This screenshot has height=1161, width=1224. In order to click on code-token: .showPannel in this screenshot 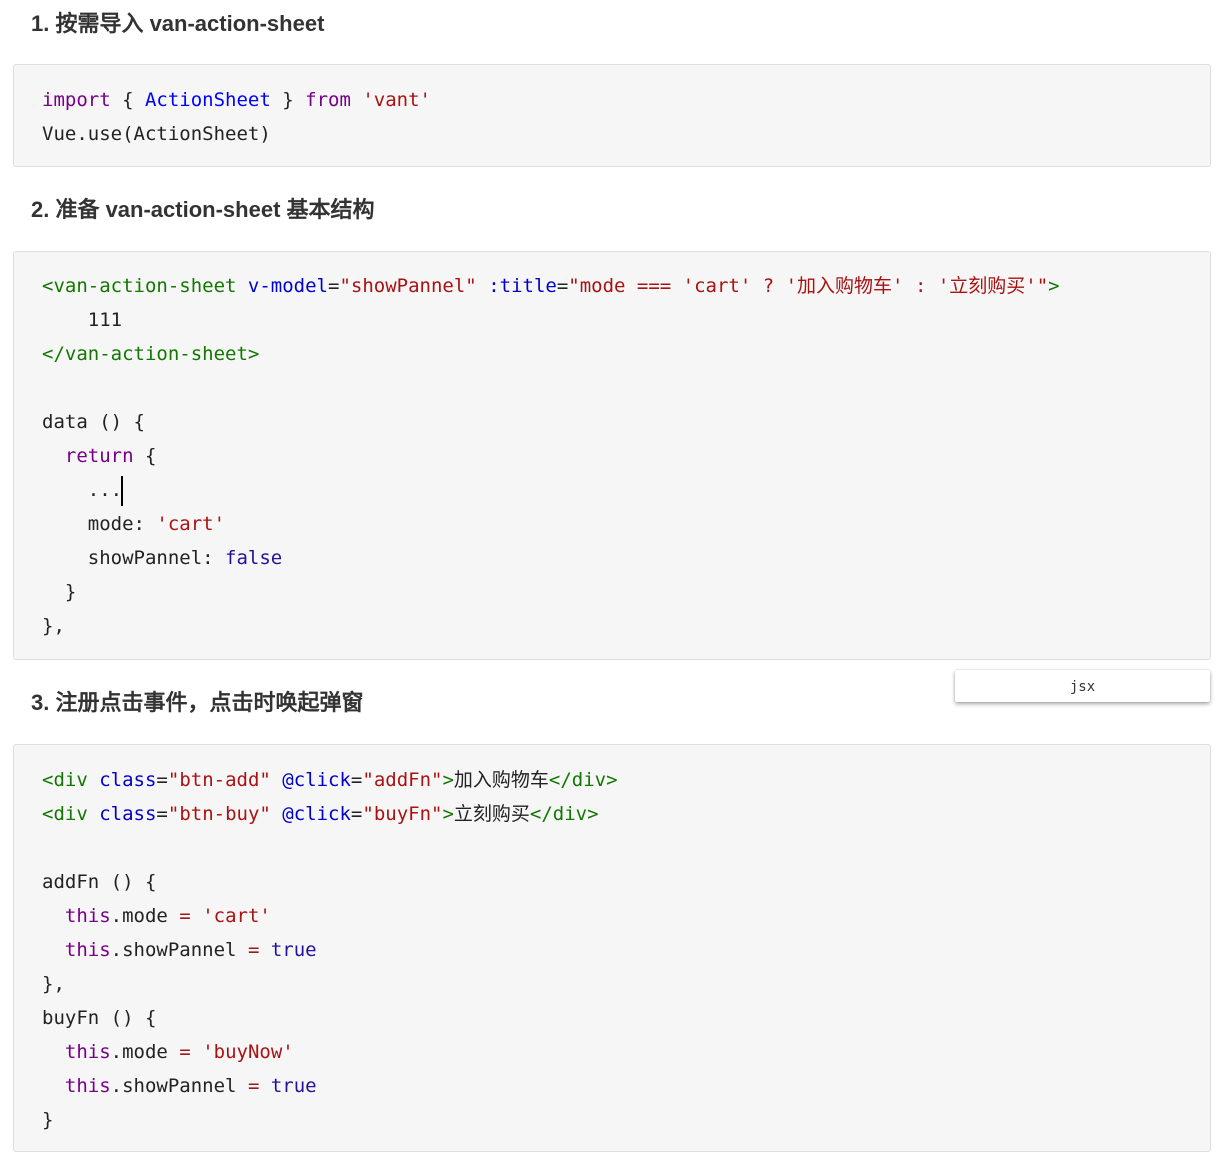, I will do `click(179, 1086)`.